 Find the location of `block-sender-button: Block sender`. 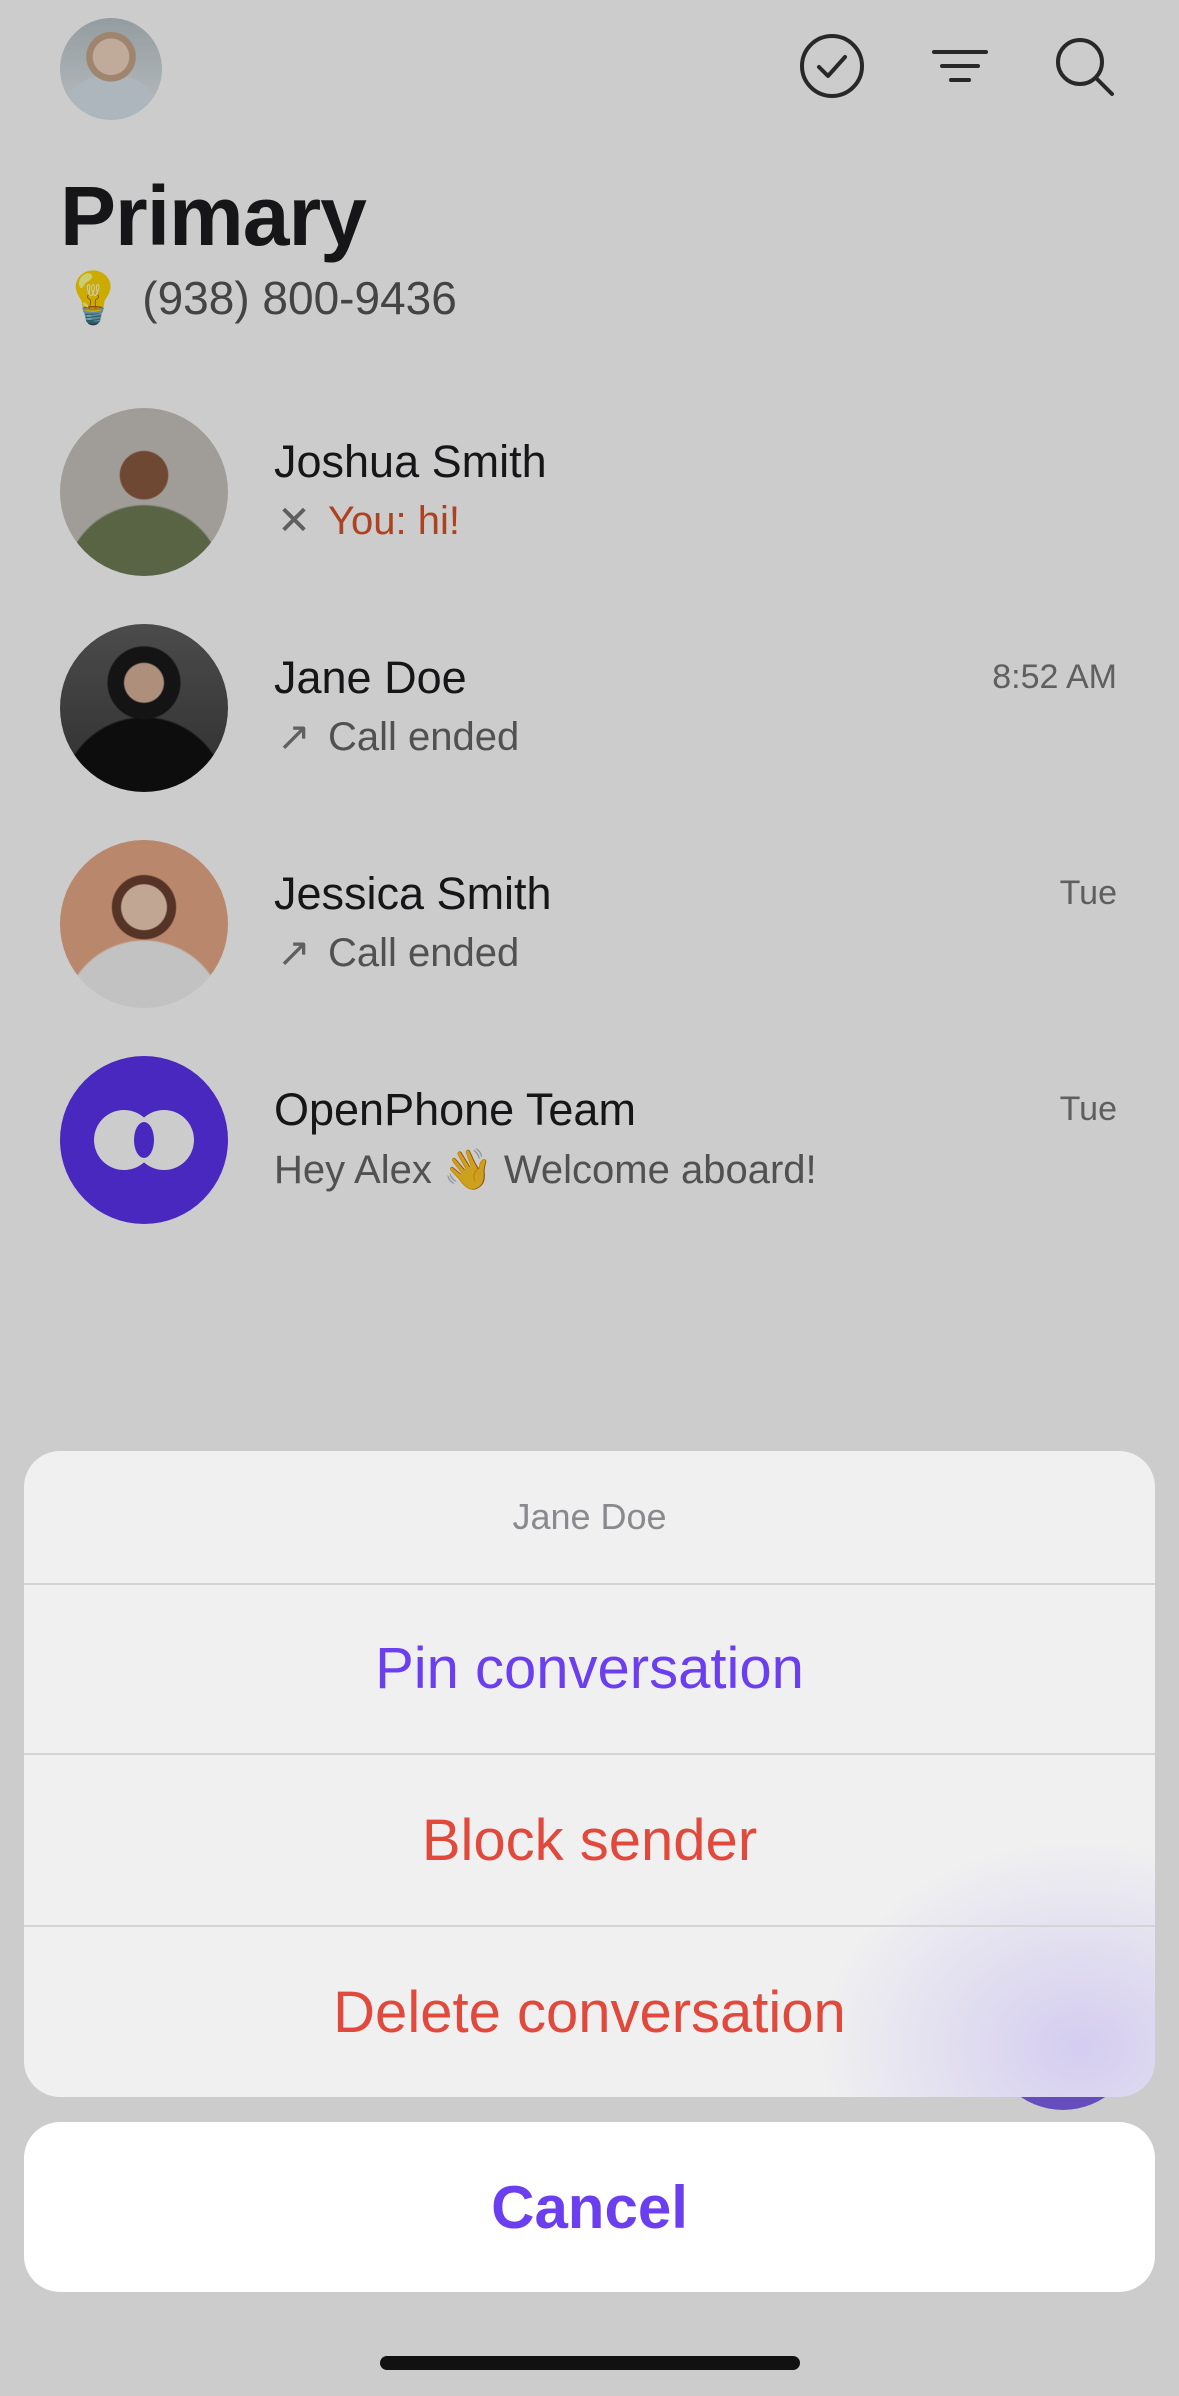

block-sender-button: Block sender is located at coordinates (589, 1840).